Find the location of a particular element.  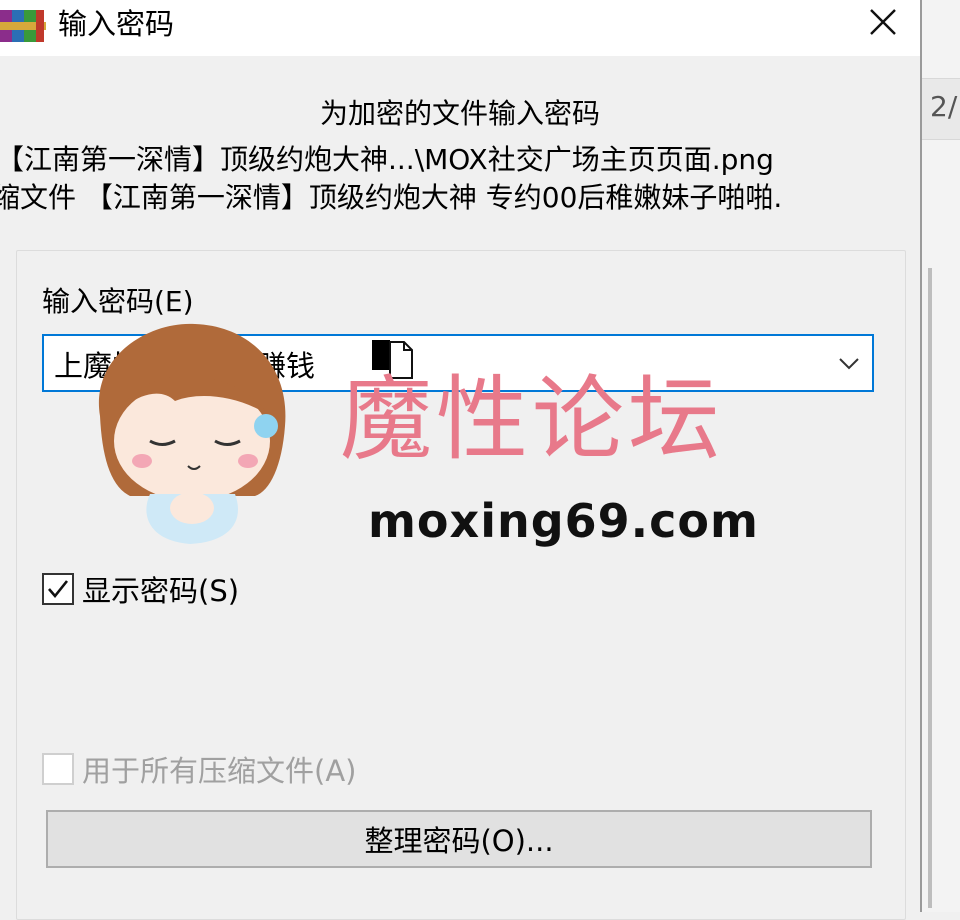

close-icon is located at coordinates (883, 22).